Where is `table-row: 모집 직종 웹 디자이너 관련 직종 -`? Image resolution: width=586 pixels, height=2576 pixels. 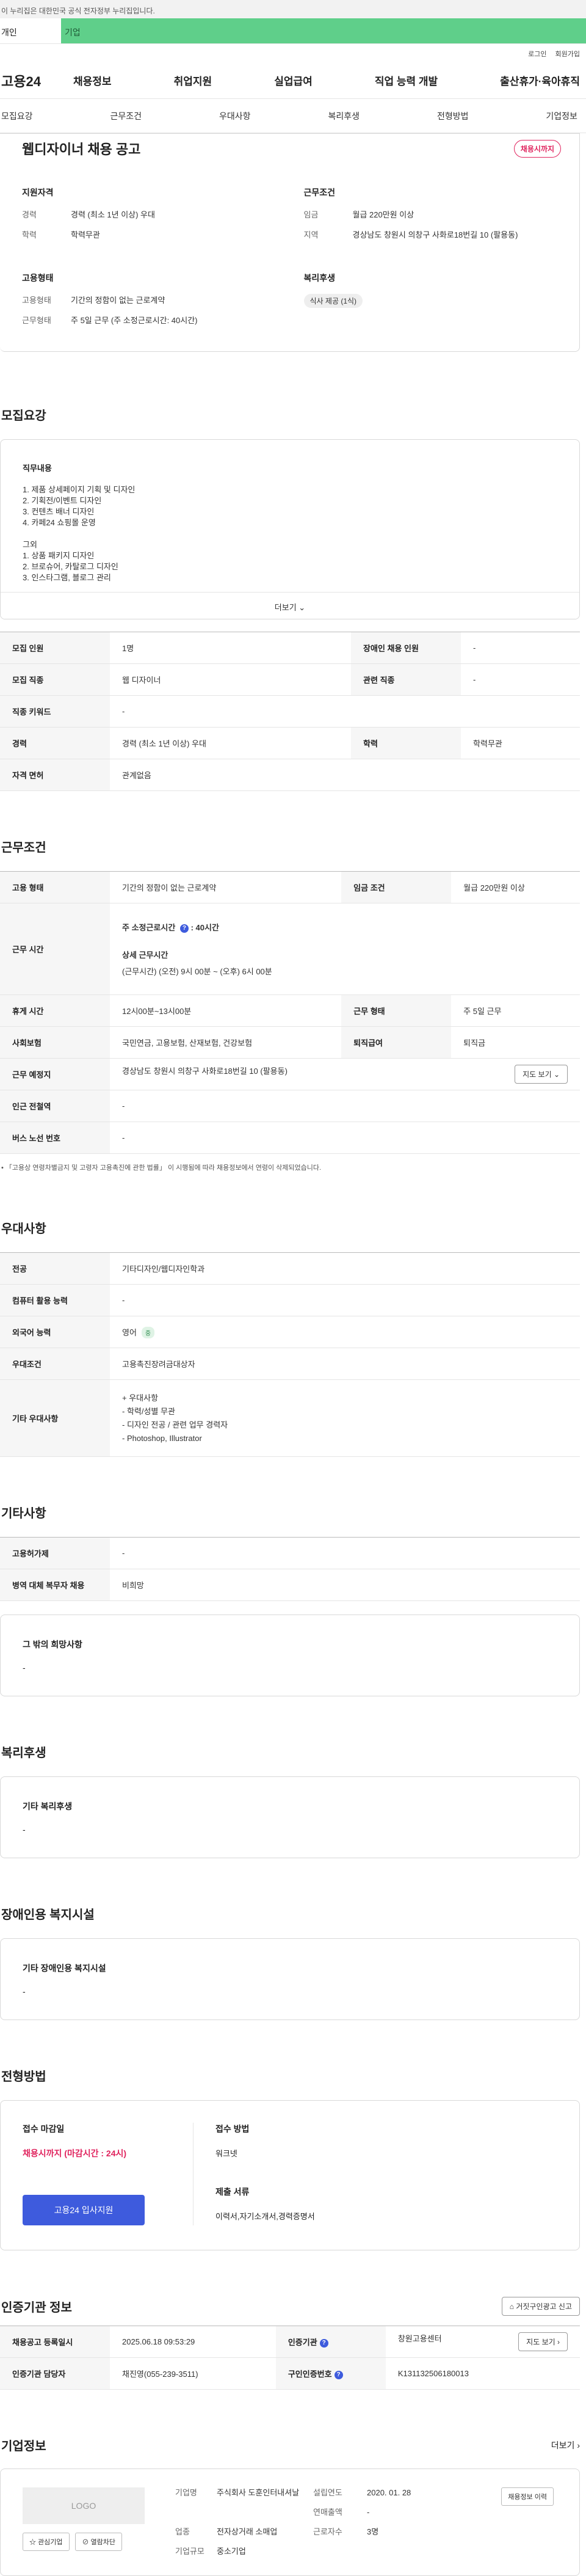
table-row: 모집 직종 웹 디자이너 관련 직종 - is located at coordinates (290, 679).